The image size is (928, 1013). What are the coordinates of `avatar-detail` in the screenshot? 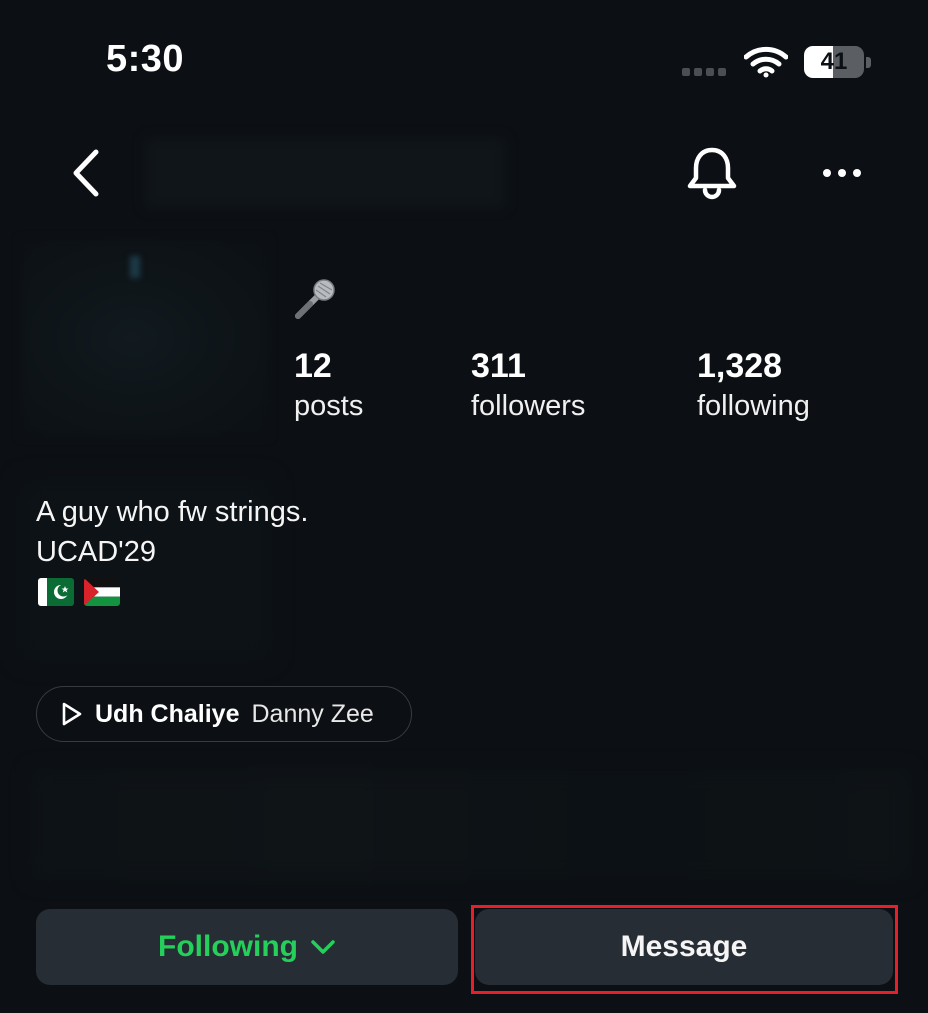 It's located at (135, 267).